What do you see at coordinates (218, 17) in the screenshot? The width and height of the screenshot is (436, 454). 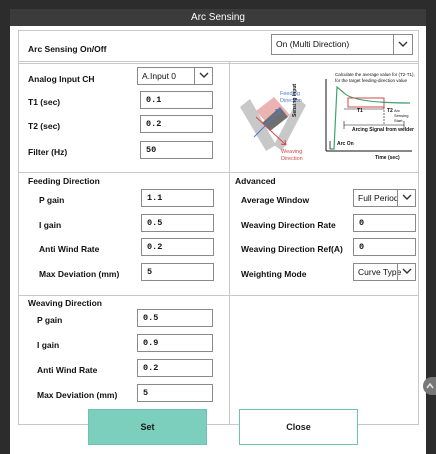 I see `dialog-title: Arc Sensing` at bounding box center [218, 17].